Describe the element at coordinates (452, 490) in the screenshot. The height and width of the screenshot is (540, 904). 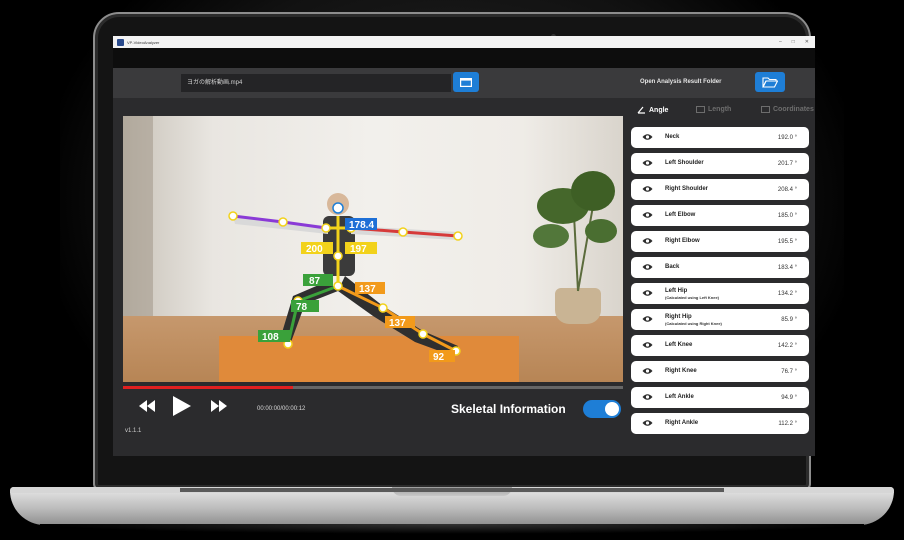
I see `keyboard-gap` at that location.